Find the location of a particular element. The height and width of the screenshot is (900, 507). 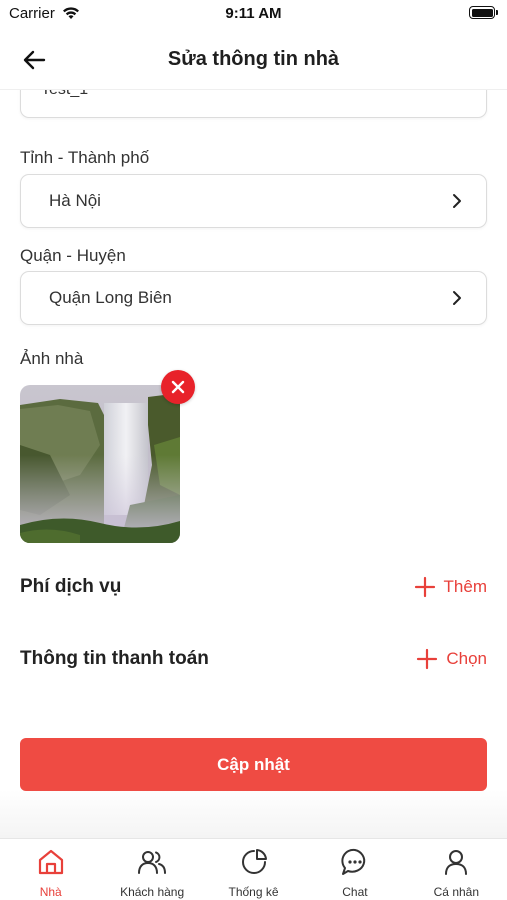

choose-payment-label: Chọn is located at coordinates (466, 658).